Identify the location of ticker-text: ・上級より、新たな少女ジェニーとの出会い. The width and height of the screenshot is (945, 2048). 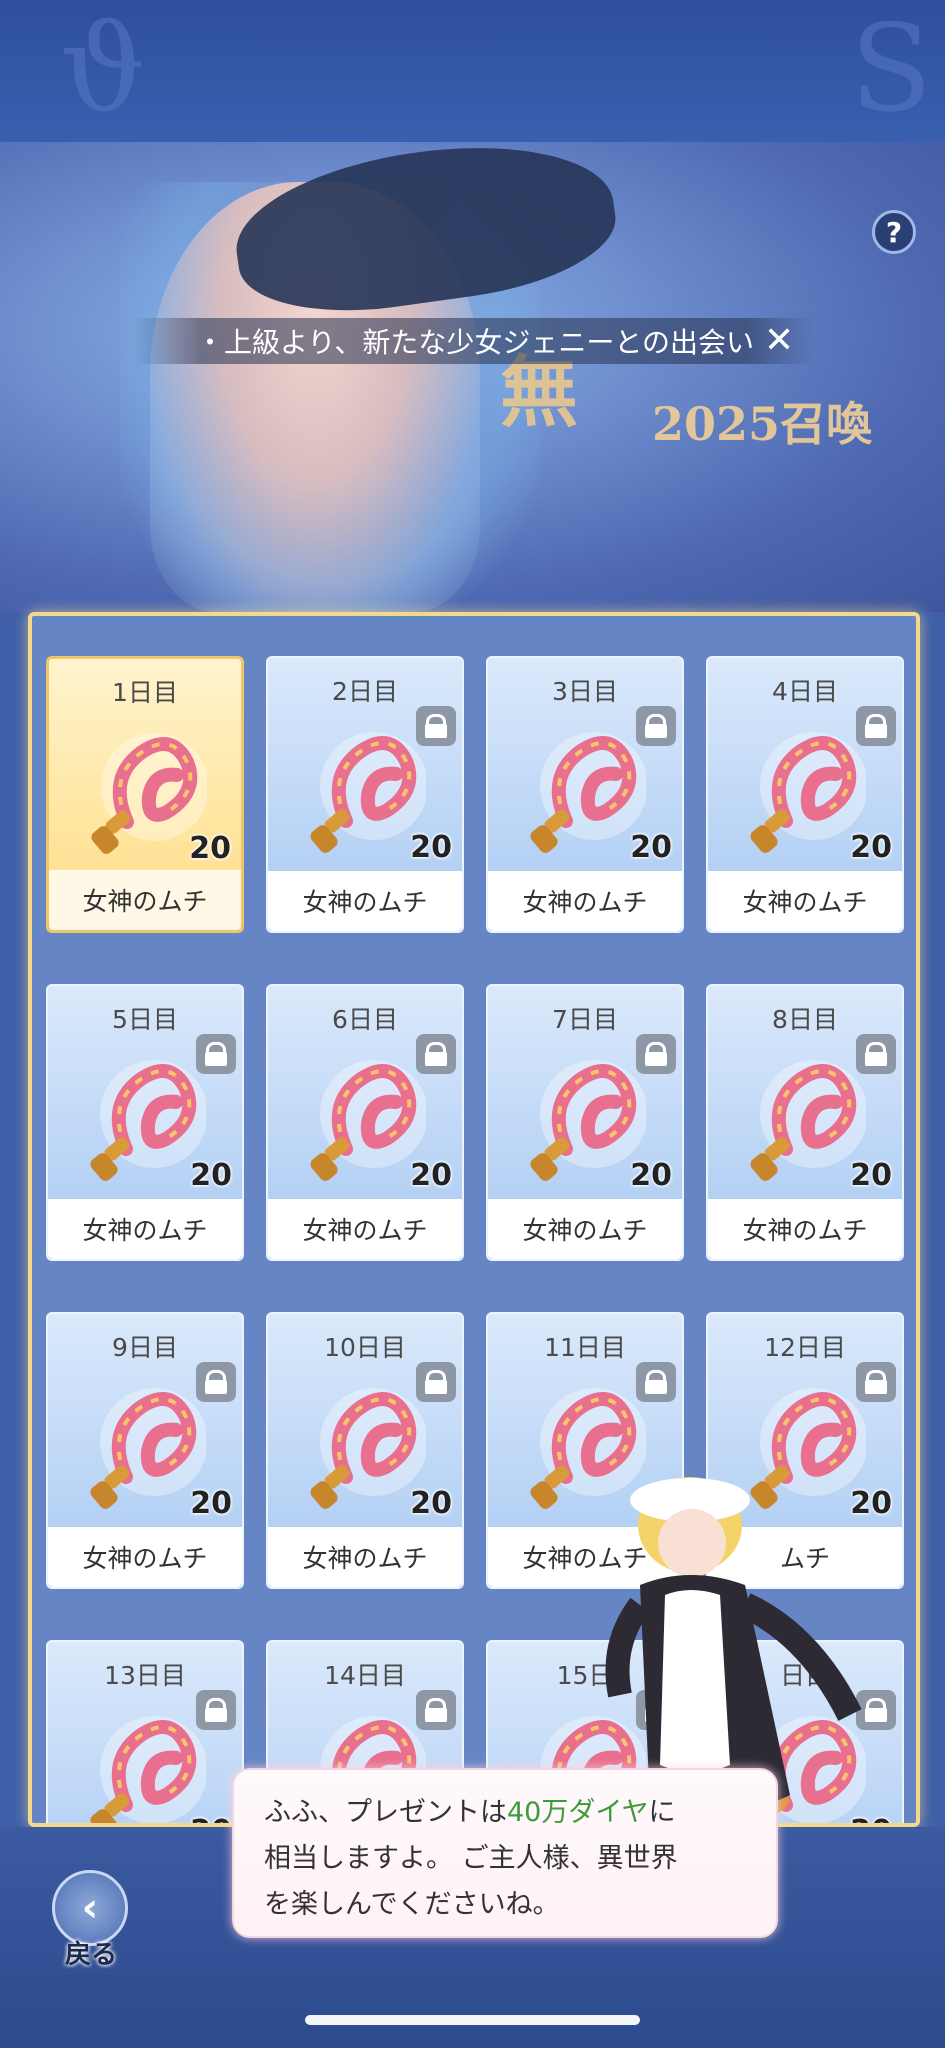
(475, 342).